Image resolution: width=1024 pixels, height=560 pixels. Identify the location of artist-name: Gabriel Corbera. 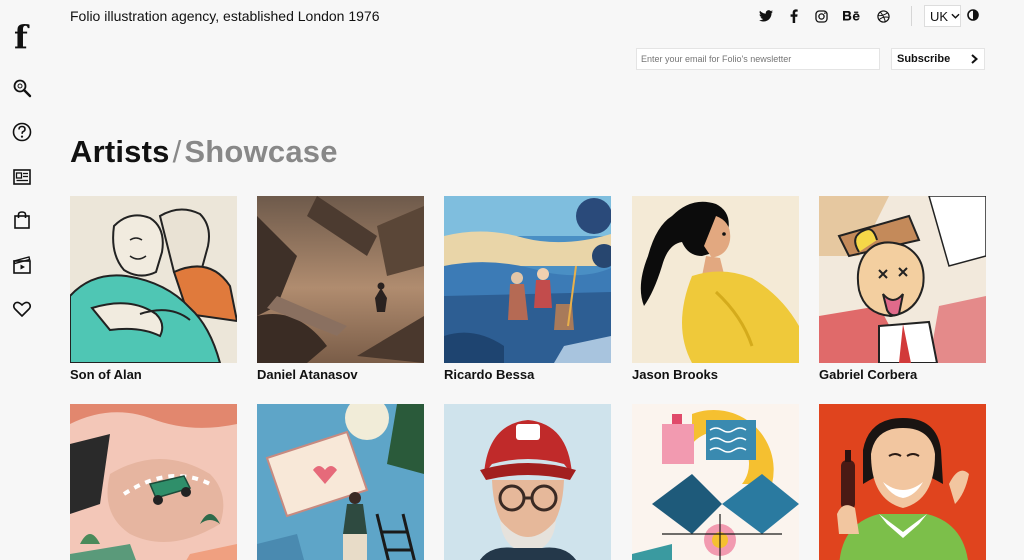
(902, 374).